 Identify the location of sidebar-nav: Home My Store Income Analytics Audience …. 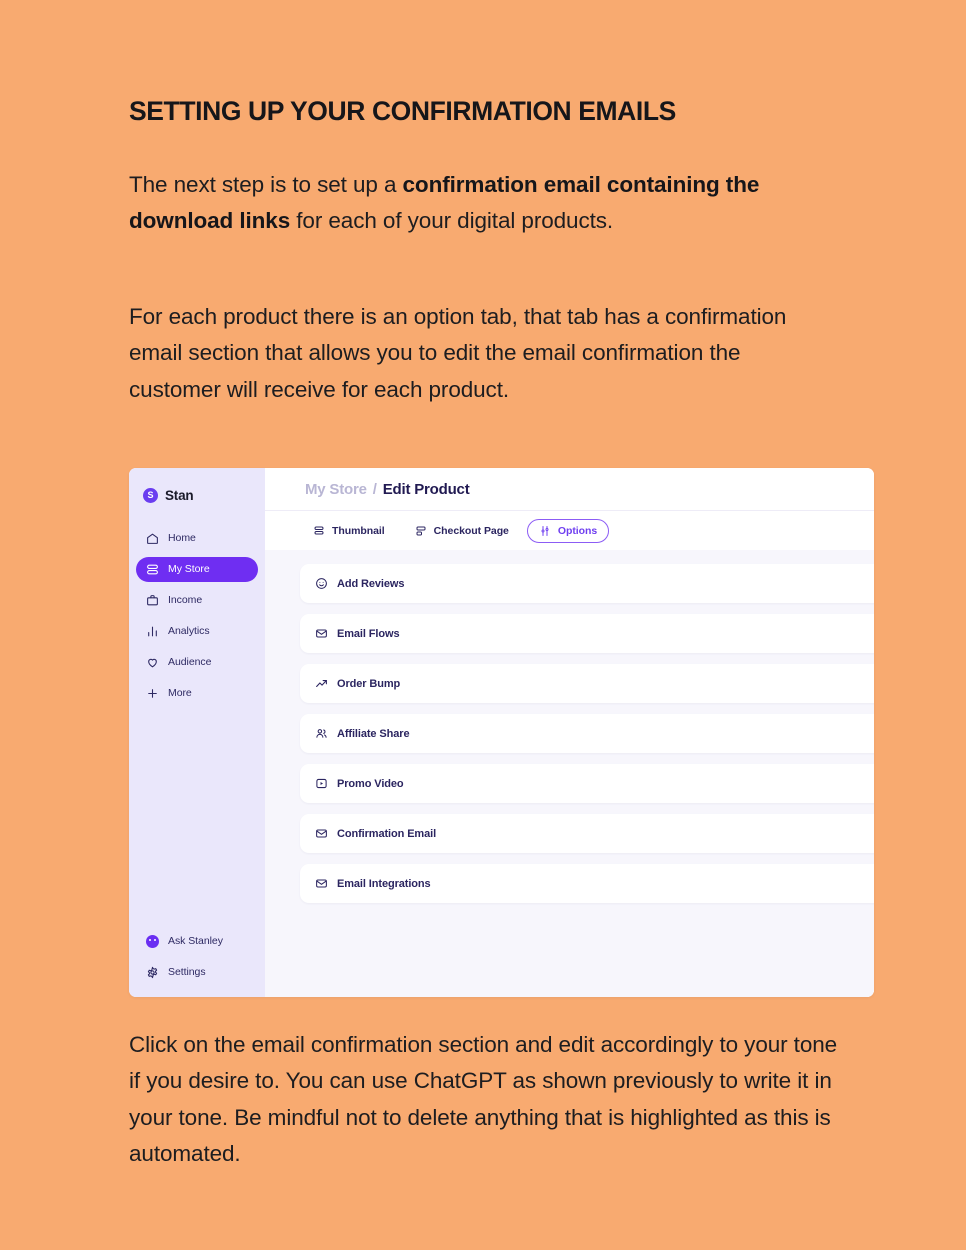
(197, 615).